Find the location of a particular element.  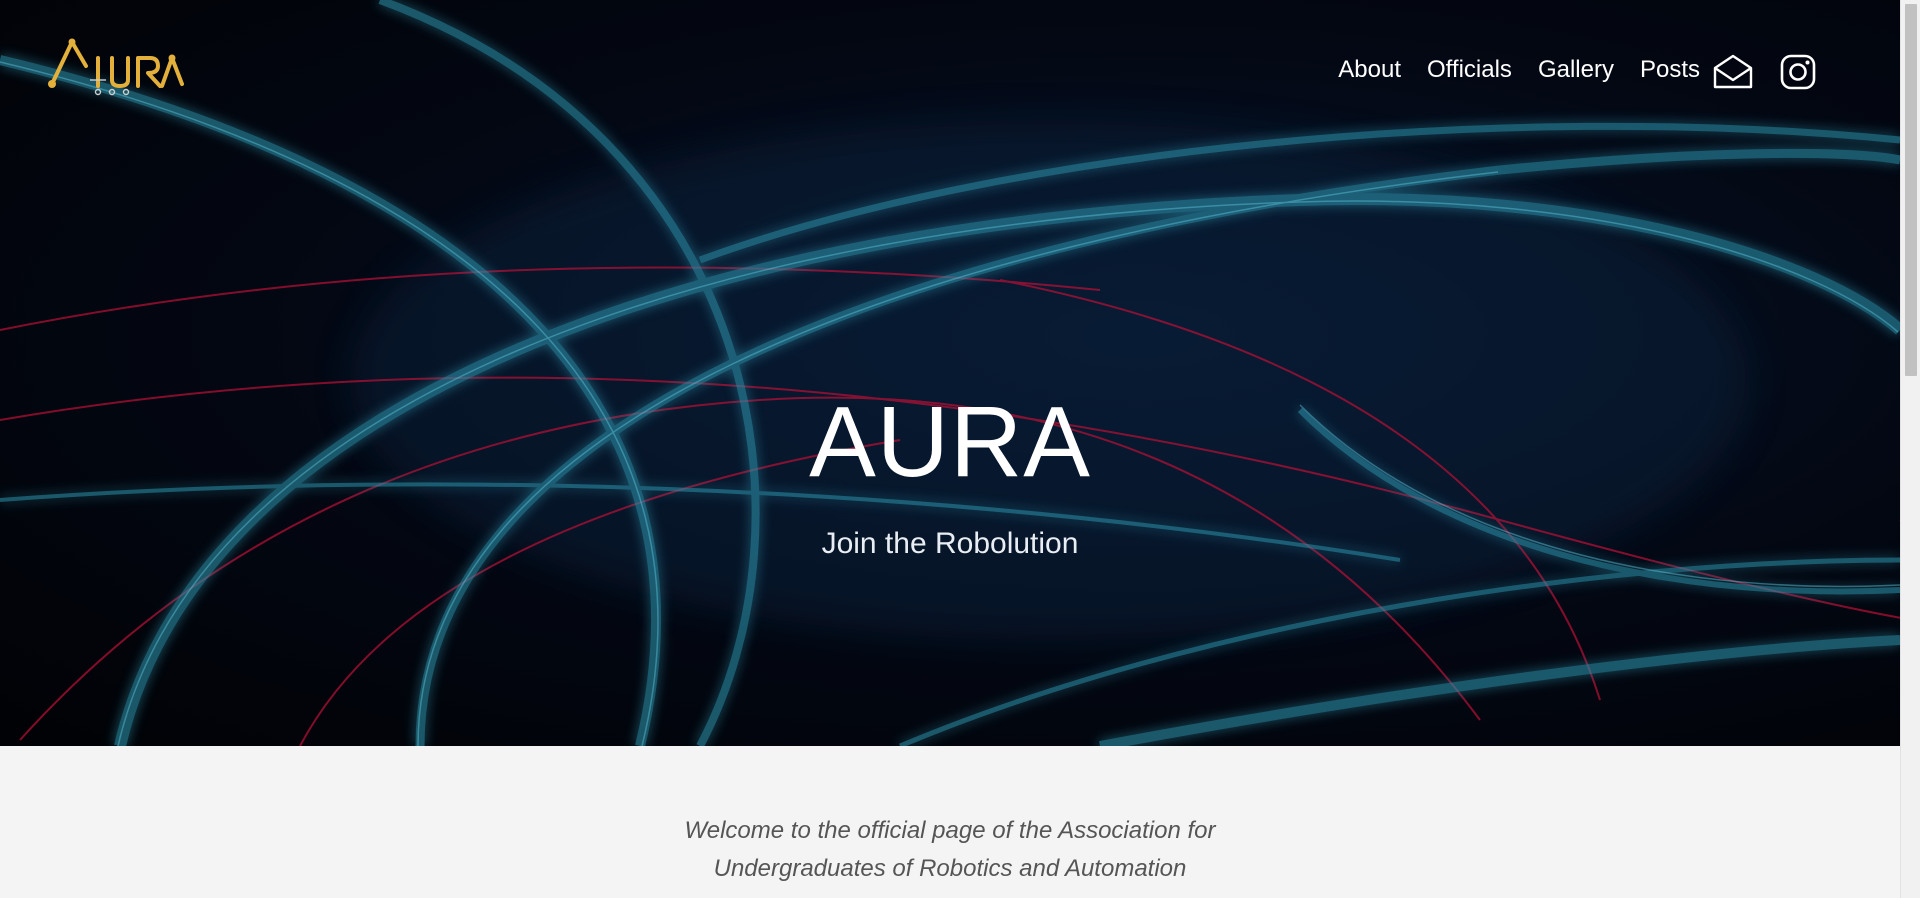

social-links is located at coordinates (1764, 74).